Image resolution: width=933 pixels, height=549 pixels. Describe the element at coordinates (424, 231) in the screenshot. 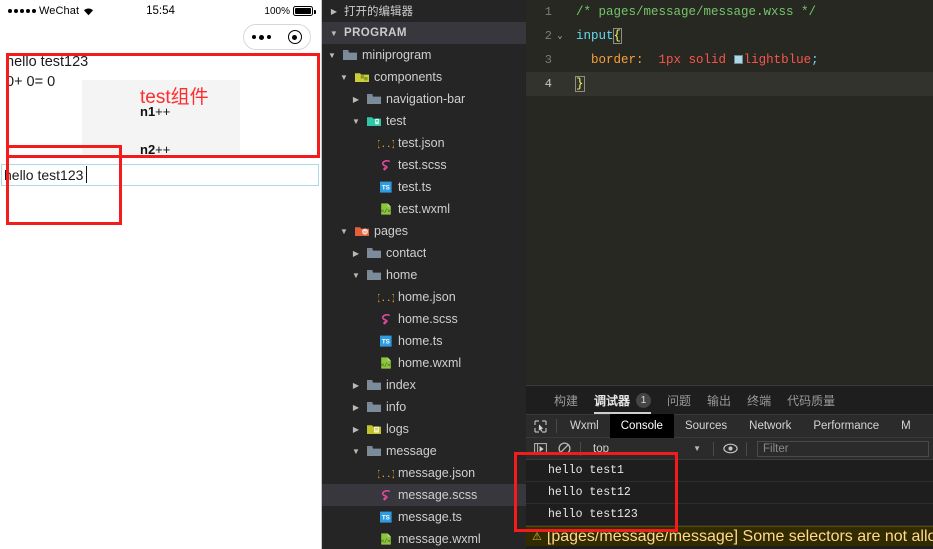

I see `tree-item-pages: ▼ <> pages` at that location.